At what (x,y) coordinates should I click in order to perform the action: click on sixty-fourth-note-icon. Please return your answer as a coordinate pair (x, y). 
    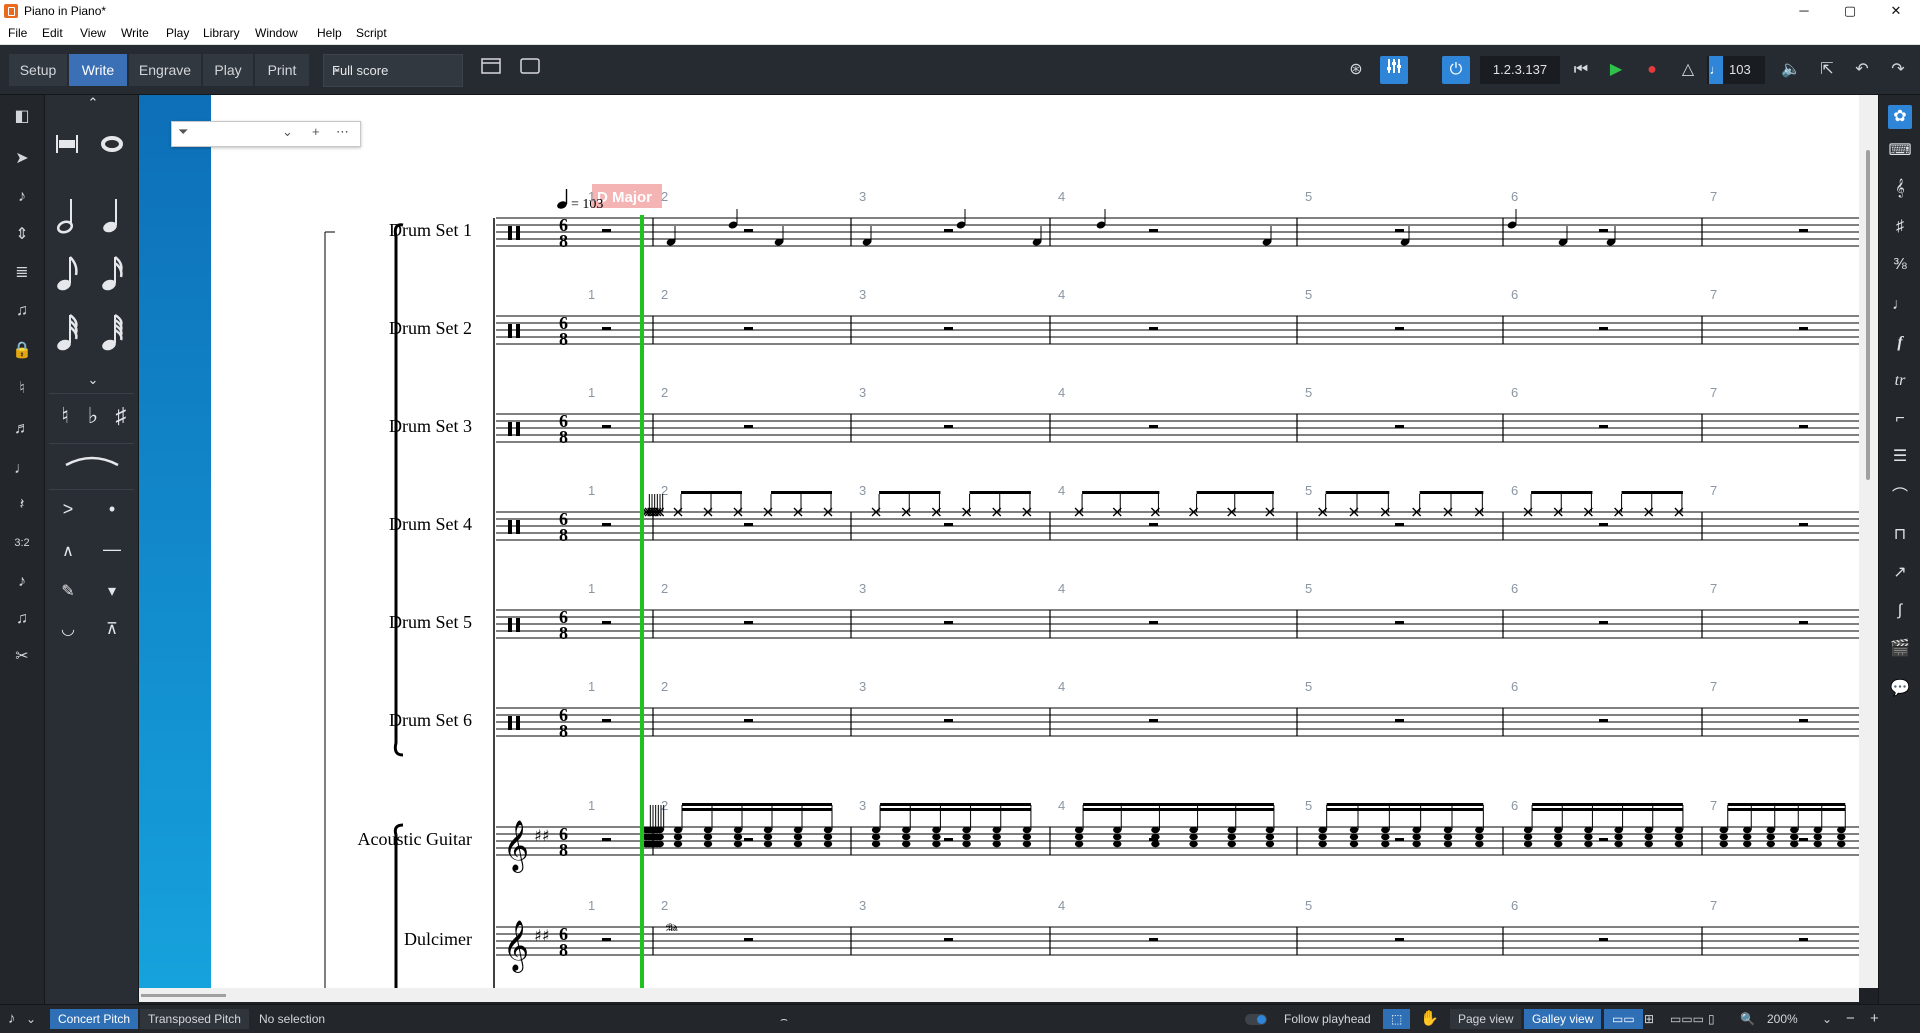
    Looking at the image, I should click on (112, 333).